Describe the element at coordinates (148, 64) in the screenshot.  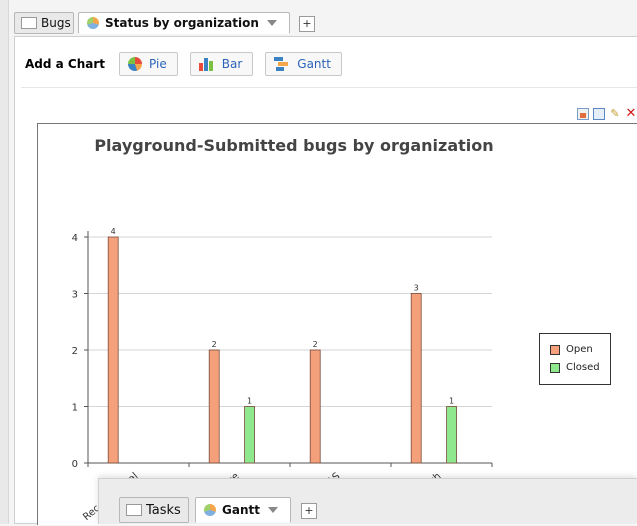
I see `add-pie-button: Pie` at that location.